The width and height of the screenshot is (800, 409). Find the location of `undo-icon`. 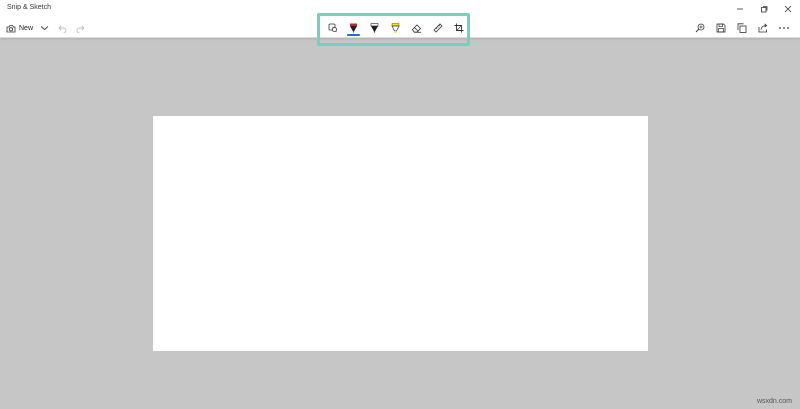

undo-icon is located at coordinates (61, 29).